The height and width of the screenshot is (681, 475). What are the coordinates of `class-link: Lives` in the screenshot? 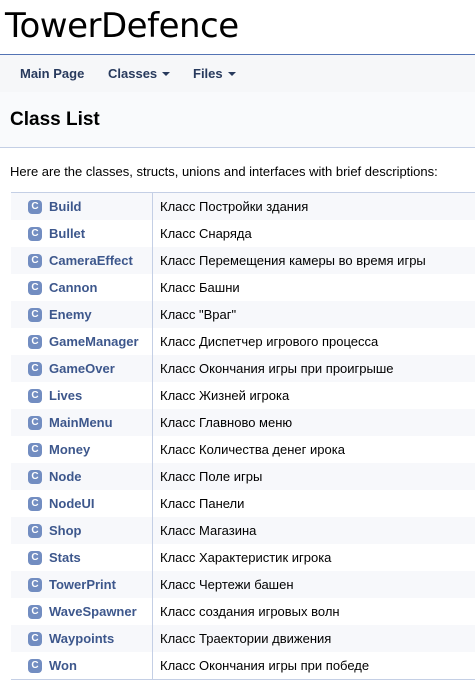 It's located at (65, 395).